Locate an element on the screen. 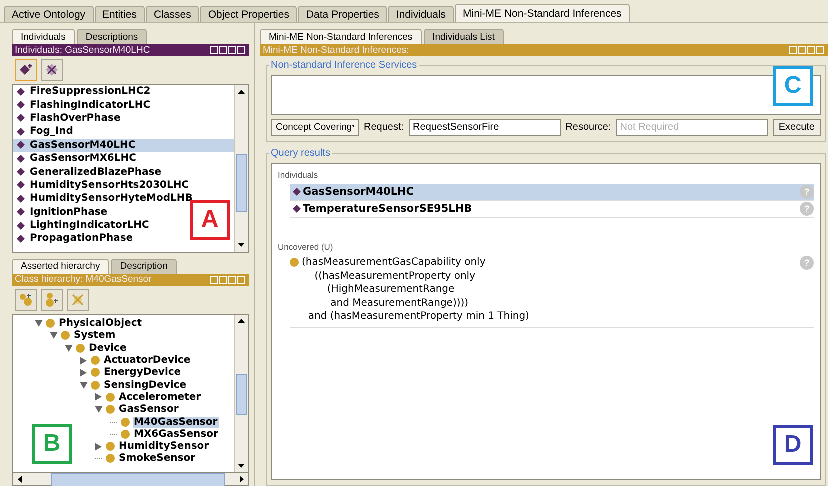  dropdown-caret-icon is located at coordinates (353, 127).